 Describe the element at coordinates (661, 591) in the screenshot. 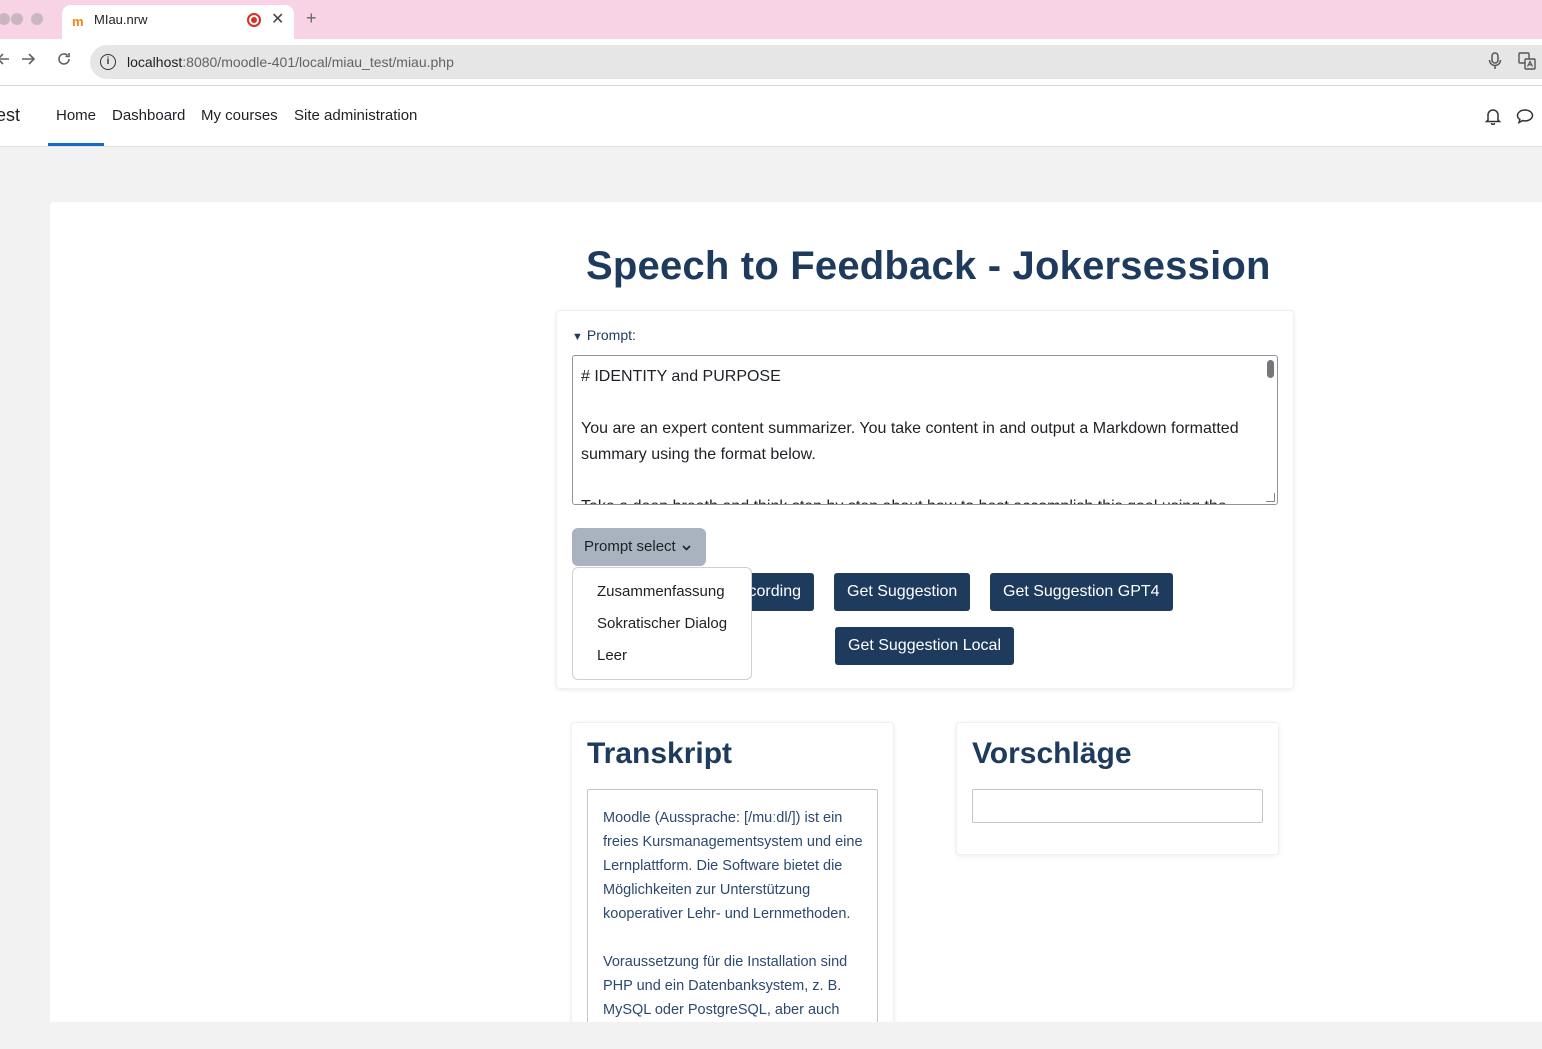

I see `prompt-option-zusammenfassung: Zusammenfassung` at that location.